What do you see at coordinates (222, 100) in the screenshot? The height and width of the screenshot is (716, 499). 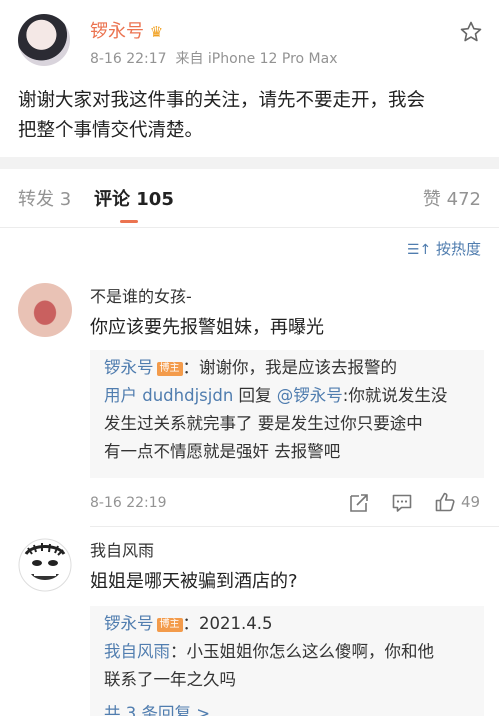 I see `post-text-line-1: 谢谢大家对我这件事的关注，请先不要走开，我会` at bounding box center [222, 100].